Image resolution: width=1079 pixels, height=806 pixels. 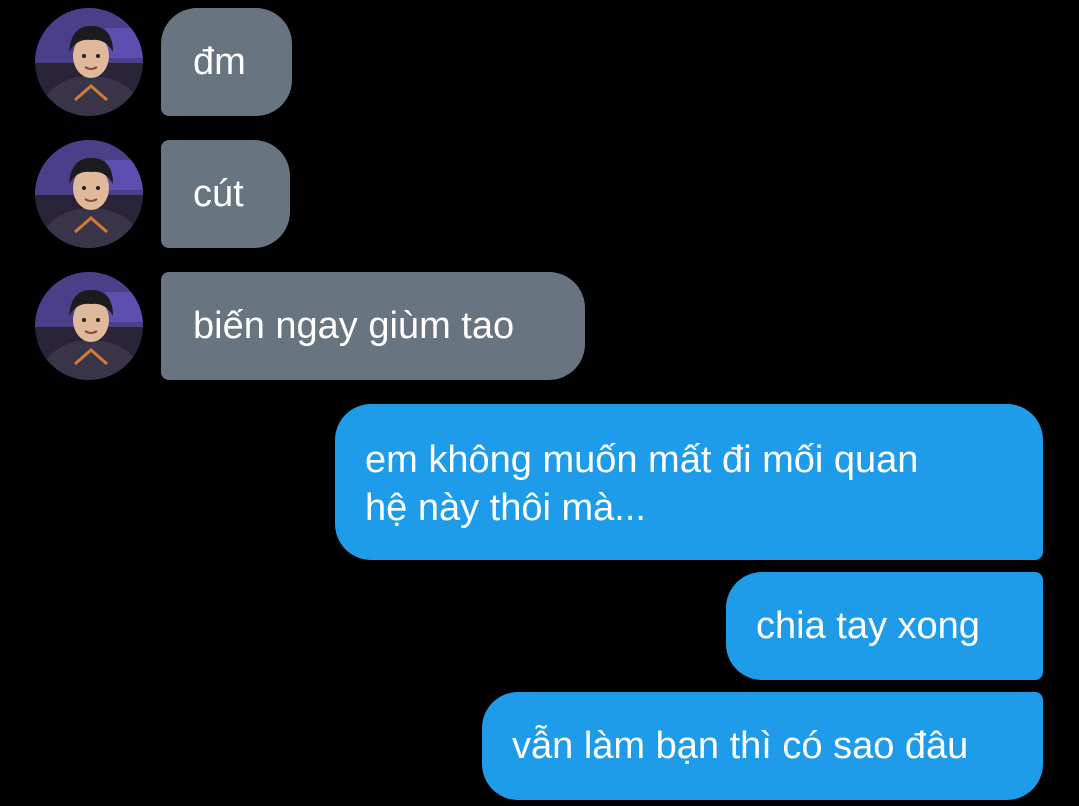 I want to click on message-text: đm, so click(x=219, y=62).